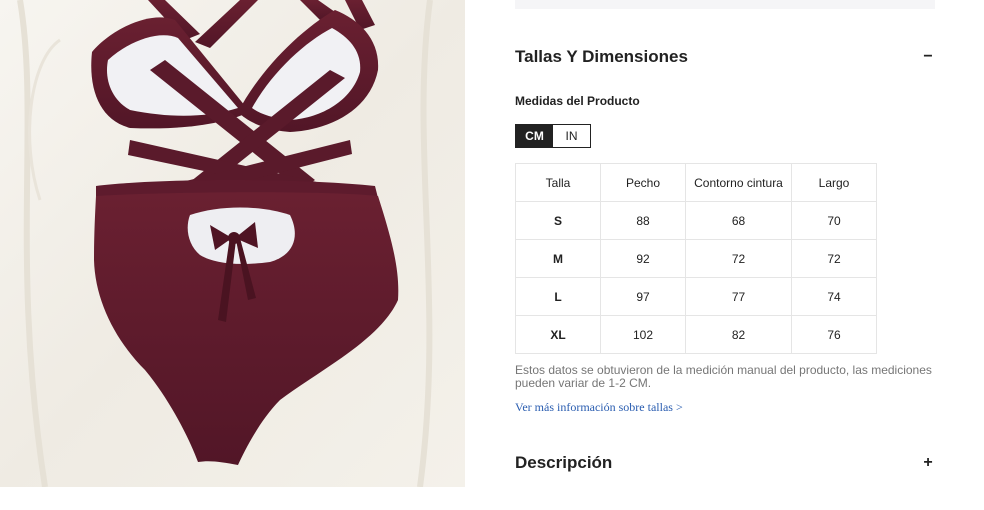 This screenshot has height=510, width=984. What do you see at coordinates (834, 334) in the screenshot?
I see `largo-cell: 76` at bounding box center [834, 334].